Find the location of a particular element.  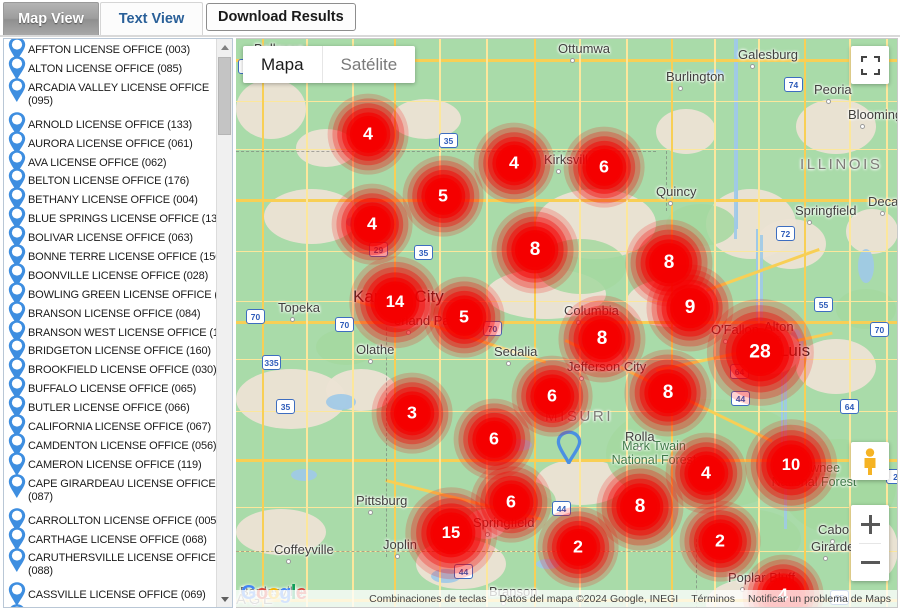

office-list-scrollbar is located at coordinates (224, 323).